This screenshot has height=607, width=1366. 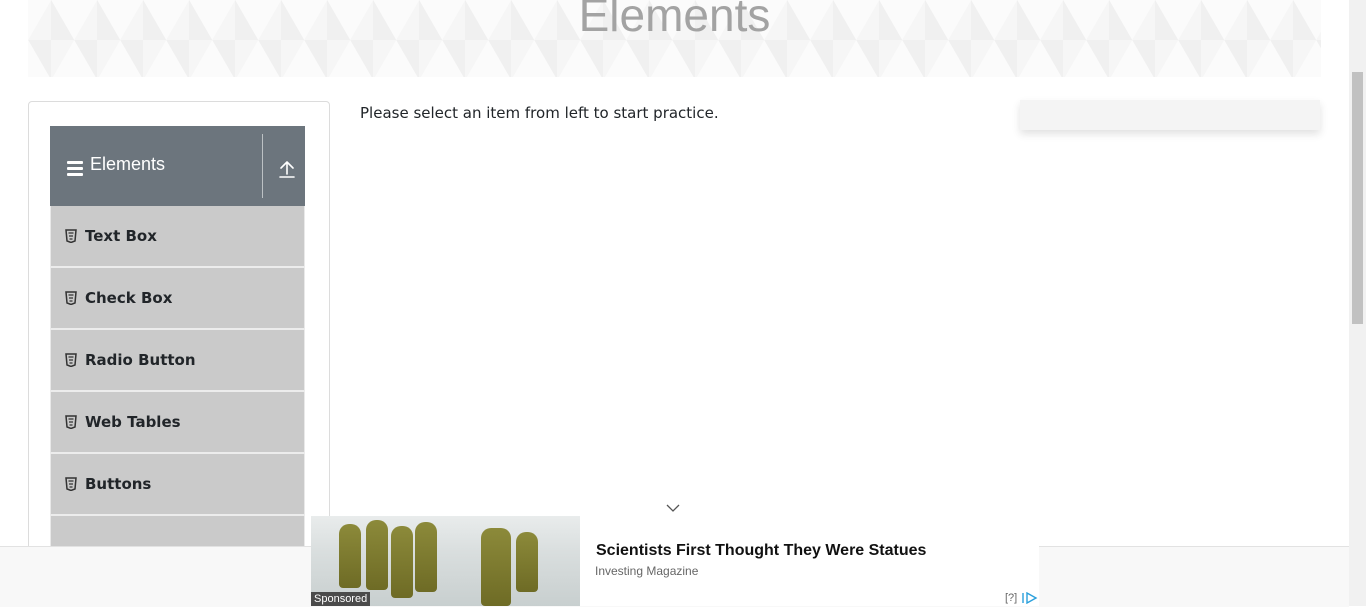 What do you see at coordinates (128, 164) in the screenshot?
I see `group-header-label: Elements` at bounding box center [128, 164].